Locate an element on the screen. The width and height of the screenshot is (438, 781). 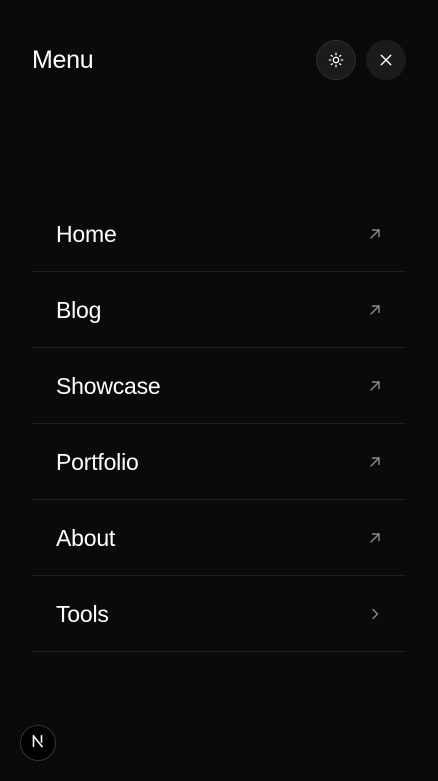
nextjs-logo-icon is located at coordinates (38, 743).